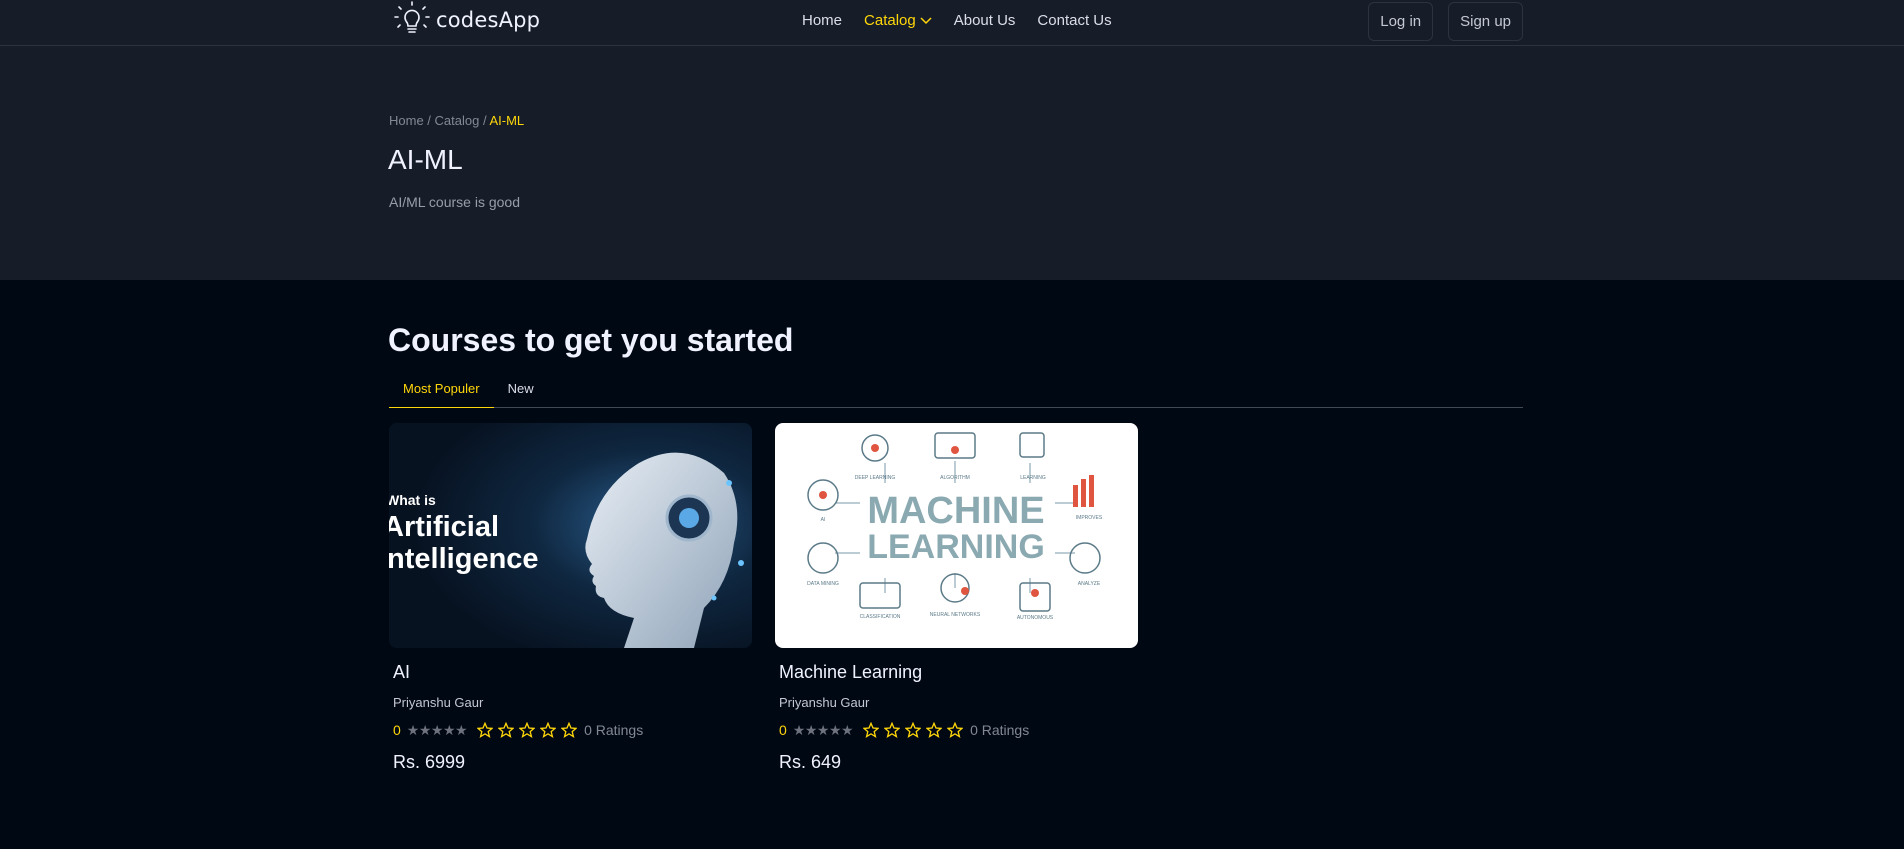  Describe the element at coordinates (890, 20) in the screenshot. I see `nav-catalog-label: Catalog` at that location.